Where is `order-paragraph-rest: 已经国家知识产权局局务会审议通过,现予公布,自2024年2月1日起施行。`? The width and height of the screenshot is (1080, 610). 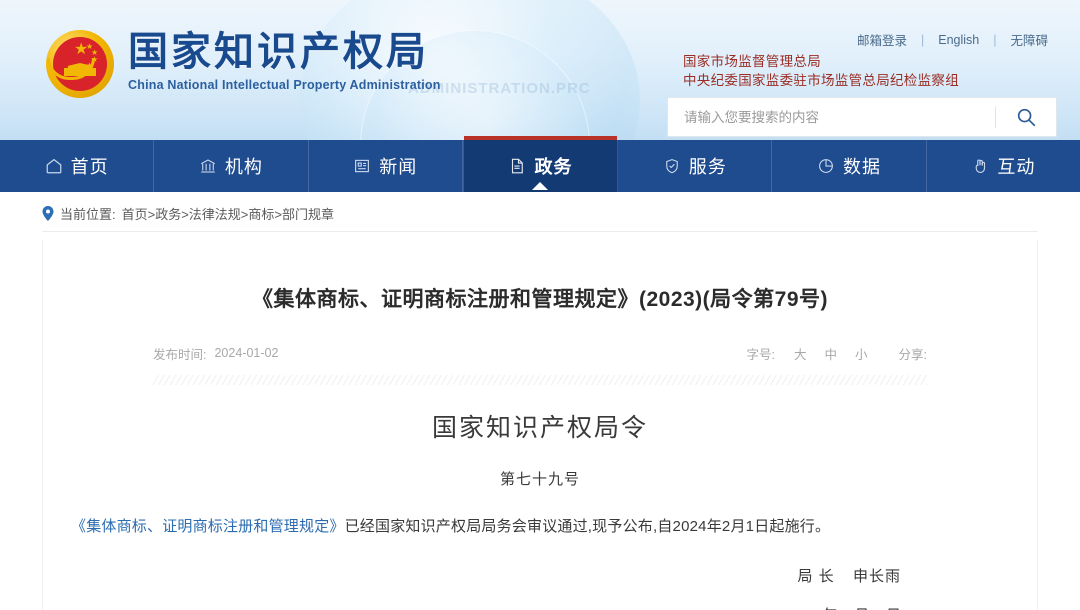 order-paragraph-rest: 已经国家知识产权局局务会审议通过,现予公布,自2024年2月1日起施行。 is located at coordinates (587, 526).